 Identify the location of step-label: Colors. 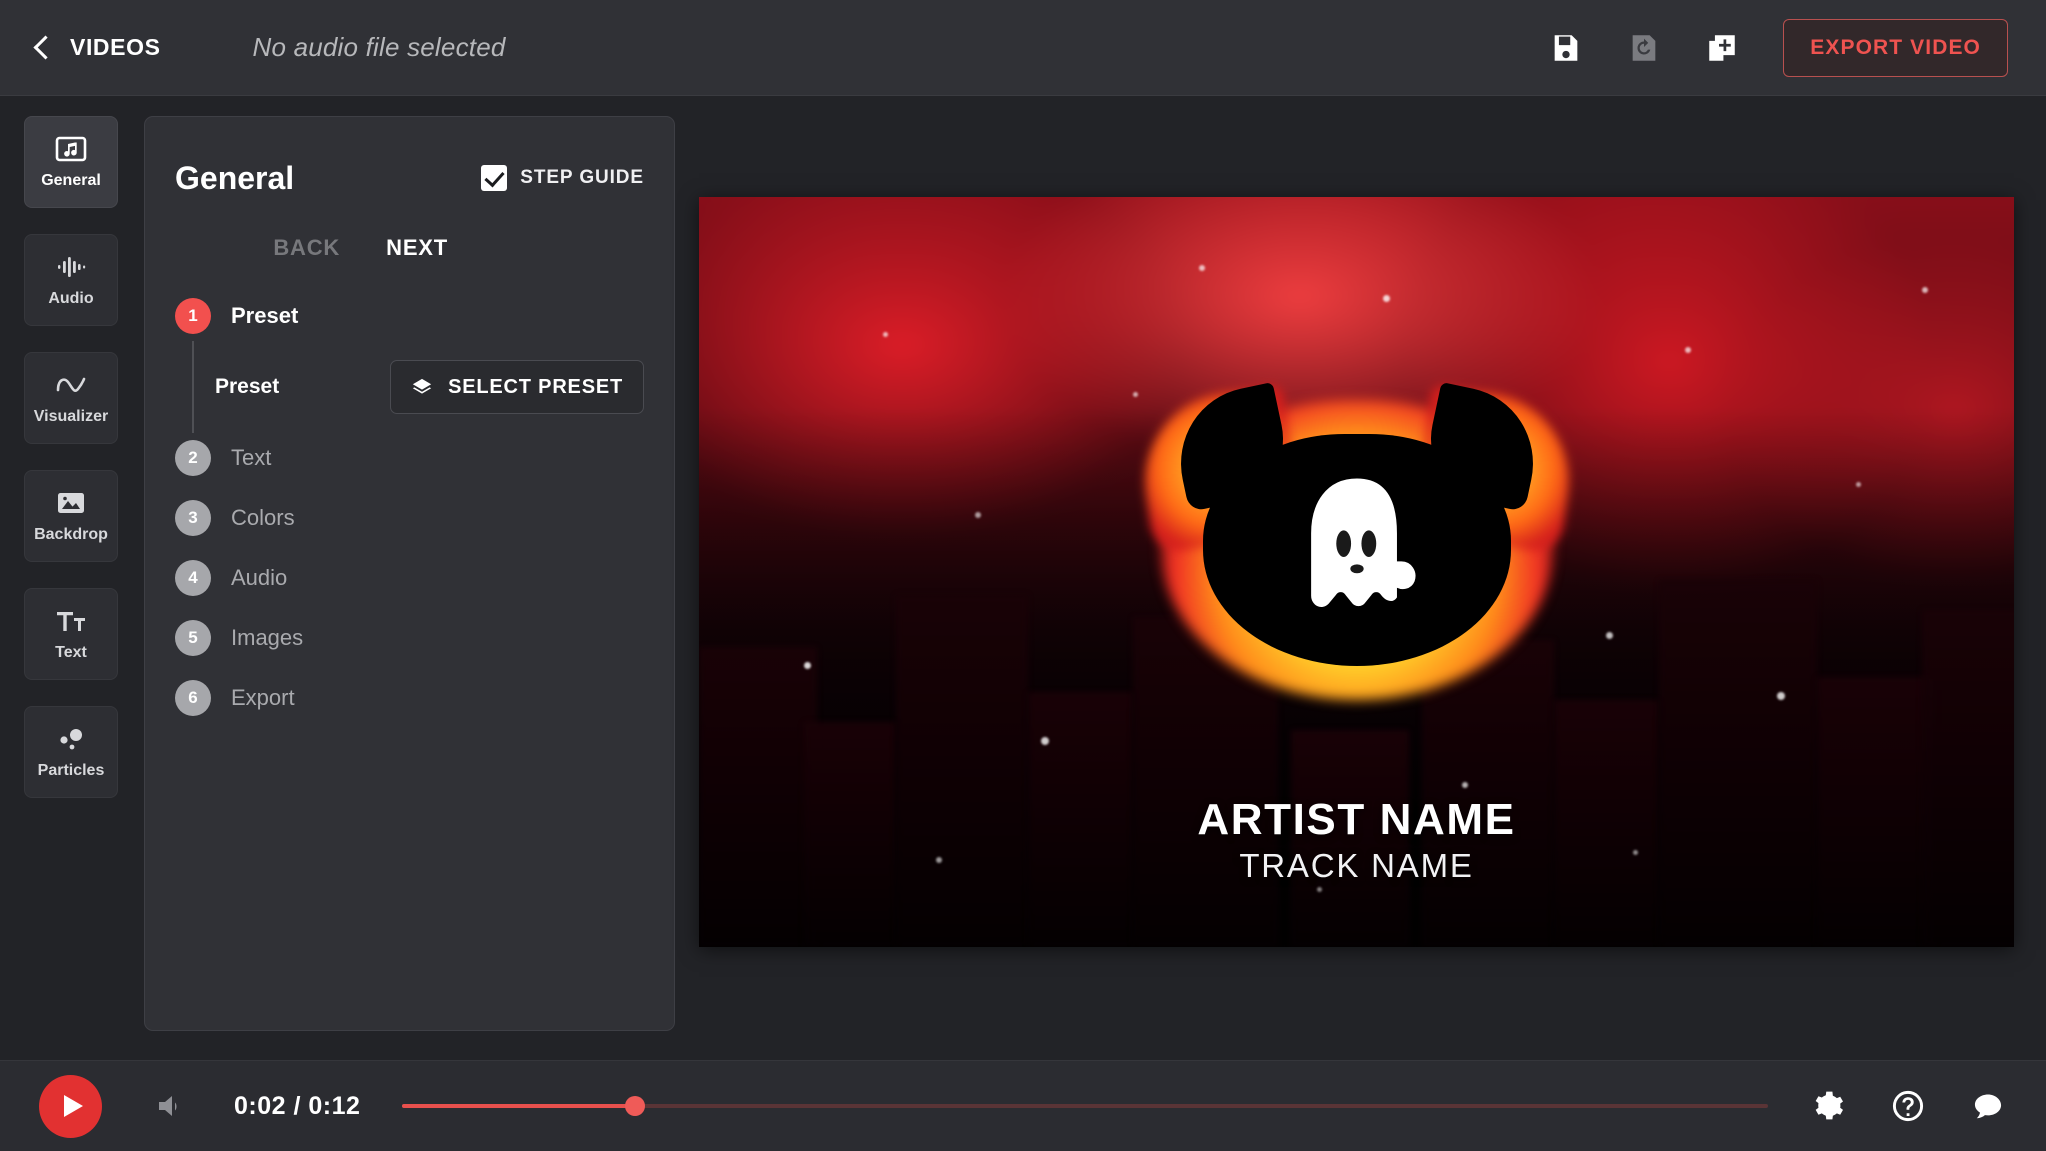
(263, 517).